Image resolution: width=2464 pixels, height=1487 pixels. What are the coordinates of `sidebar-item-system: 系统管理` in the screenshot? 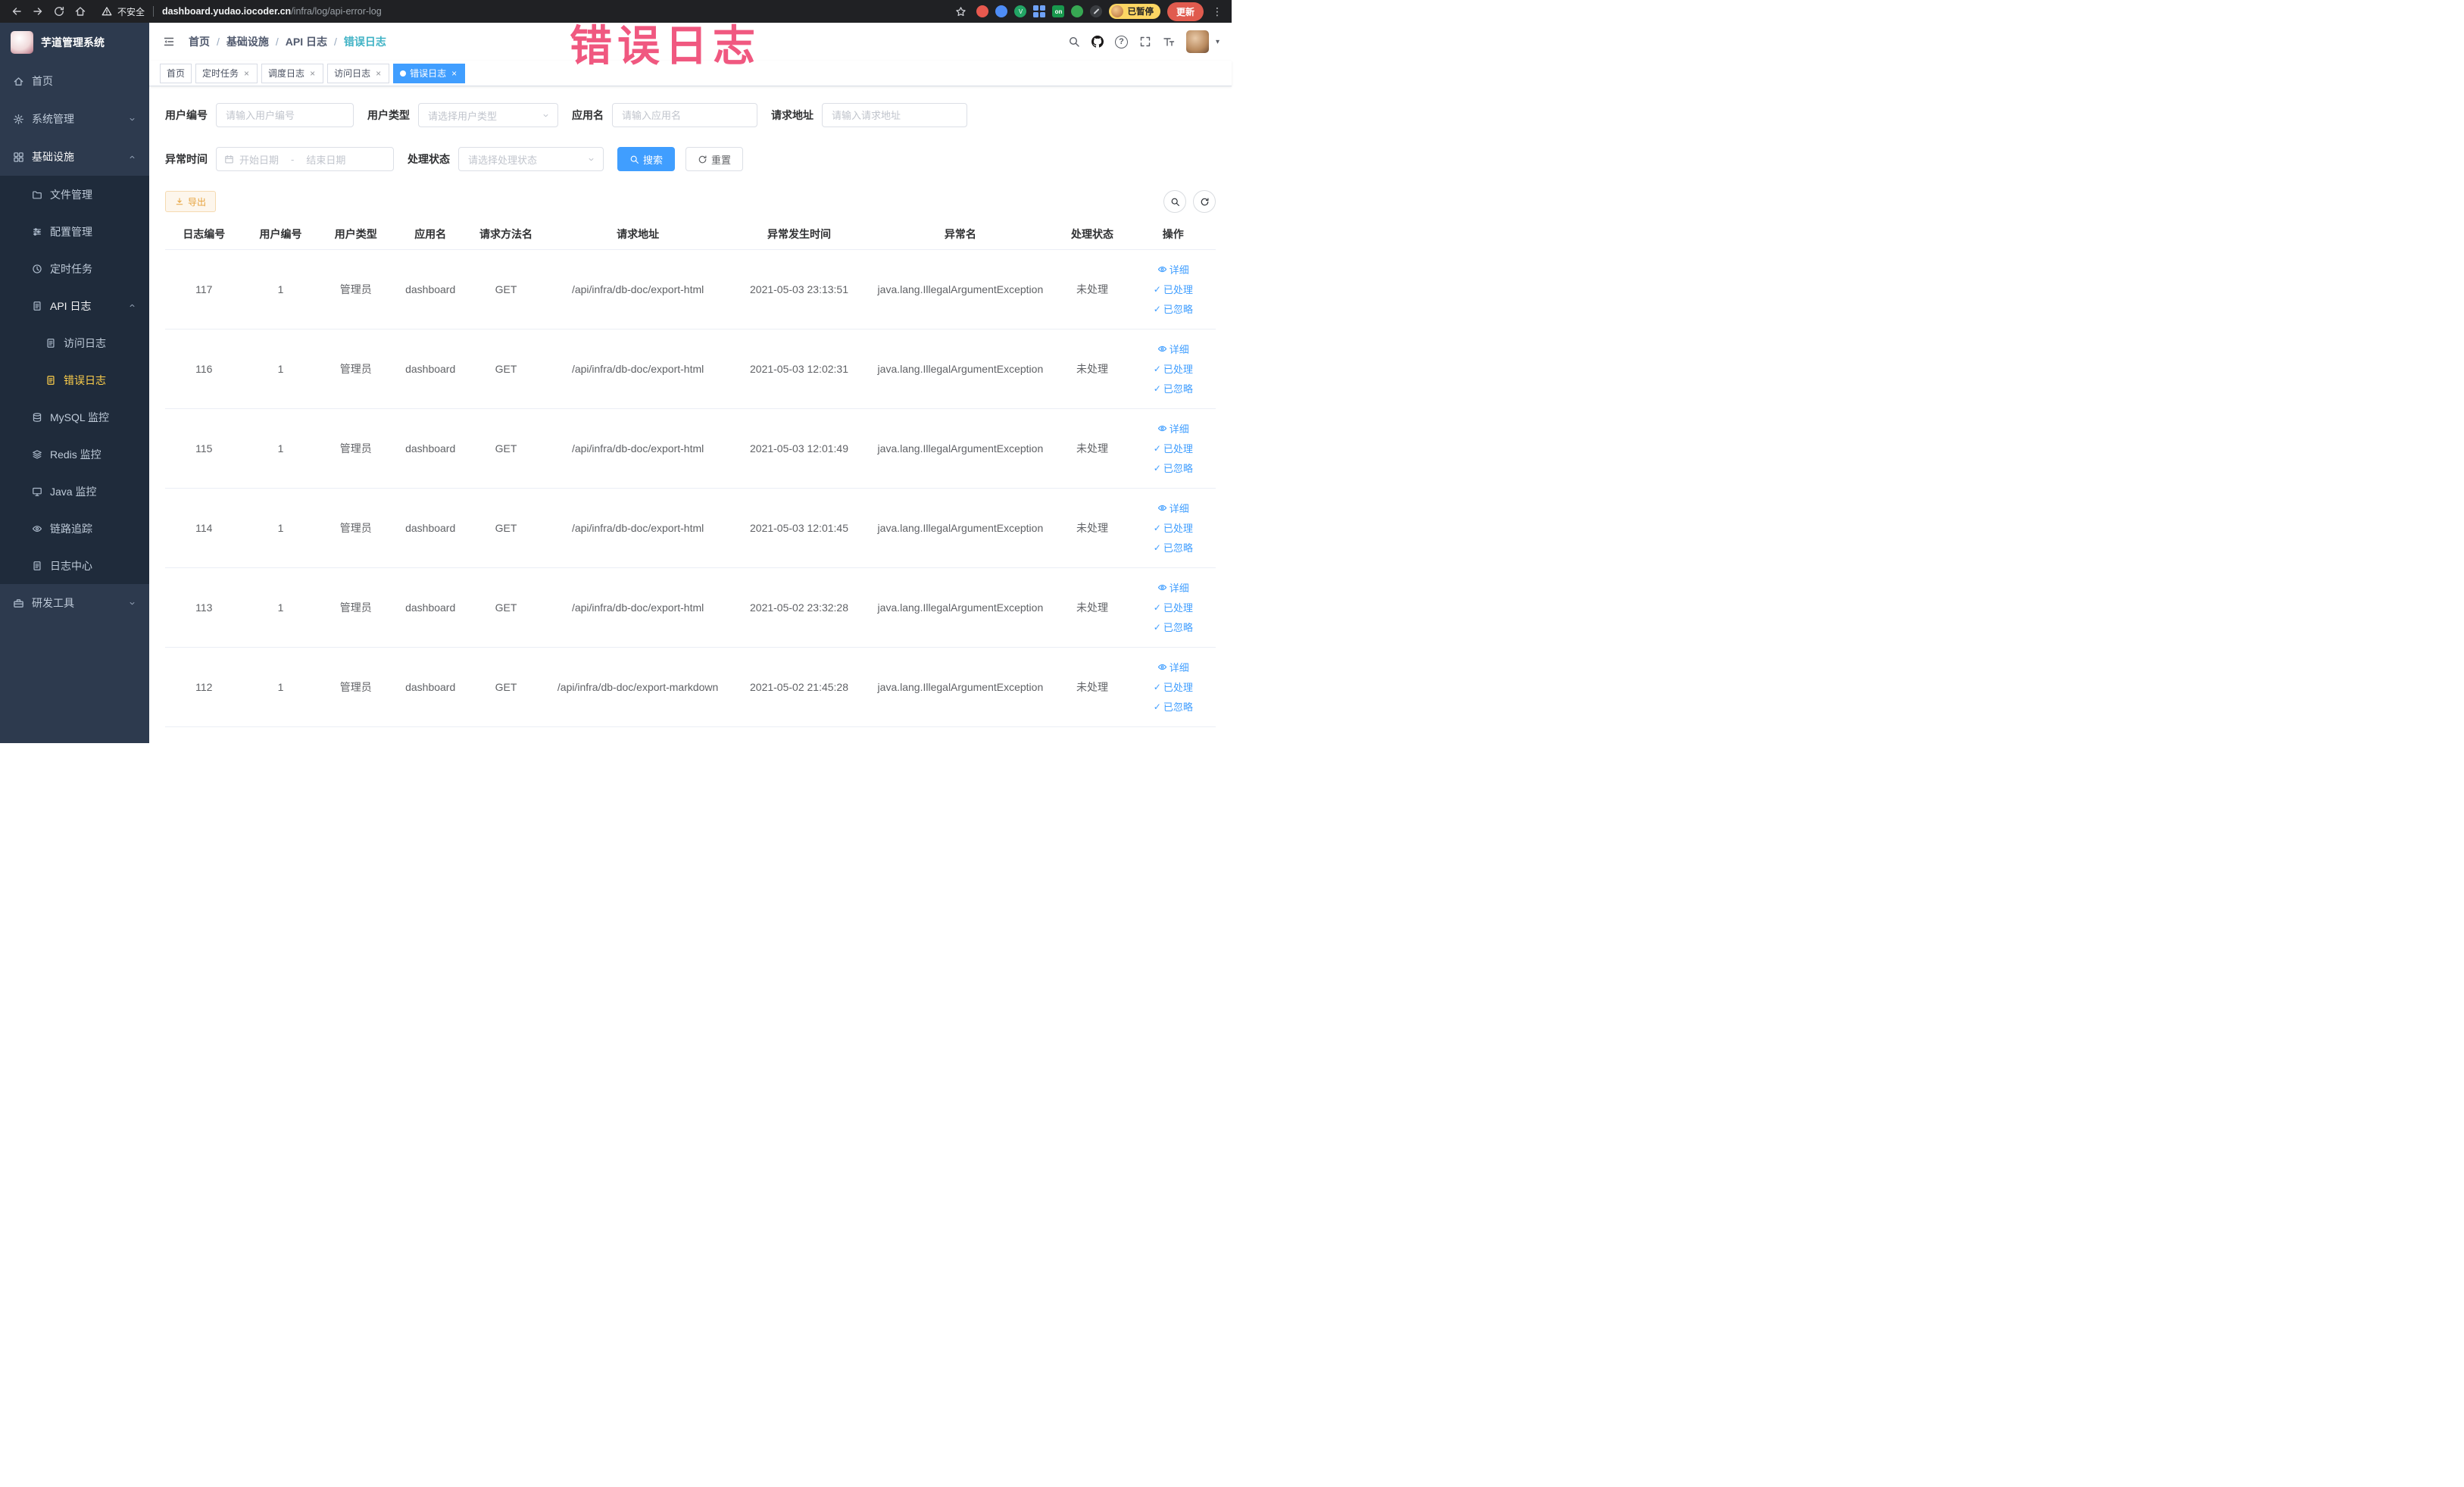 It's located at (74, 119).